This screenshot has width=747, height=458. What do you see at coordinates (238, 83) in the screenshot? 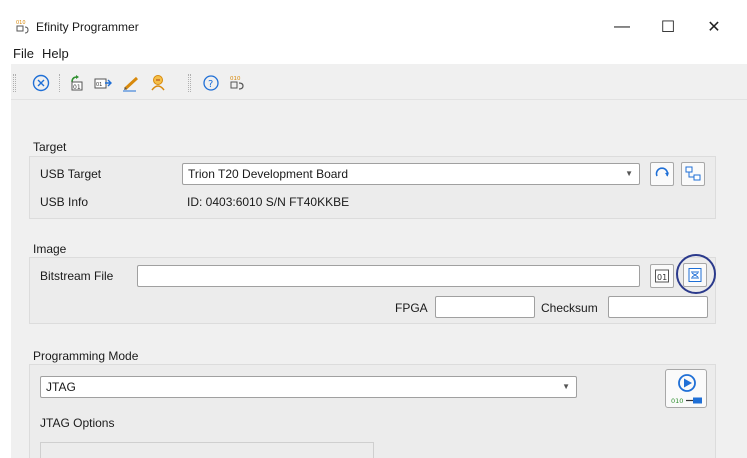
I see `program-icon: 010` at bounding box center [238, 83].